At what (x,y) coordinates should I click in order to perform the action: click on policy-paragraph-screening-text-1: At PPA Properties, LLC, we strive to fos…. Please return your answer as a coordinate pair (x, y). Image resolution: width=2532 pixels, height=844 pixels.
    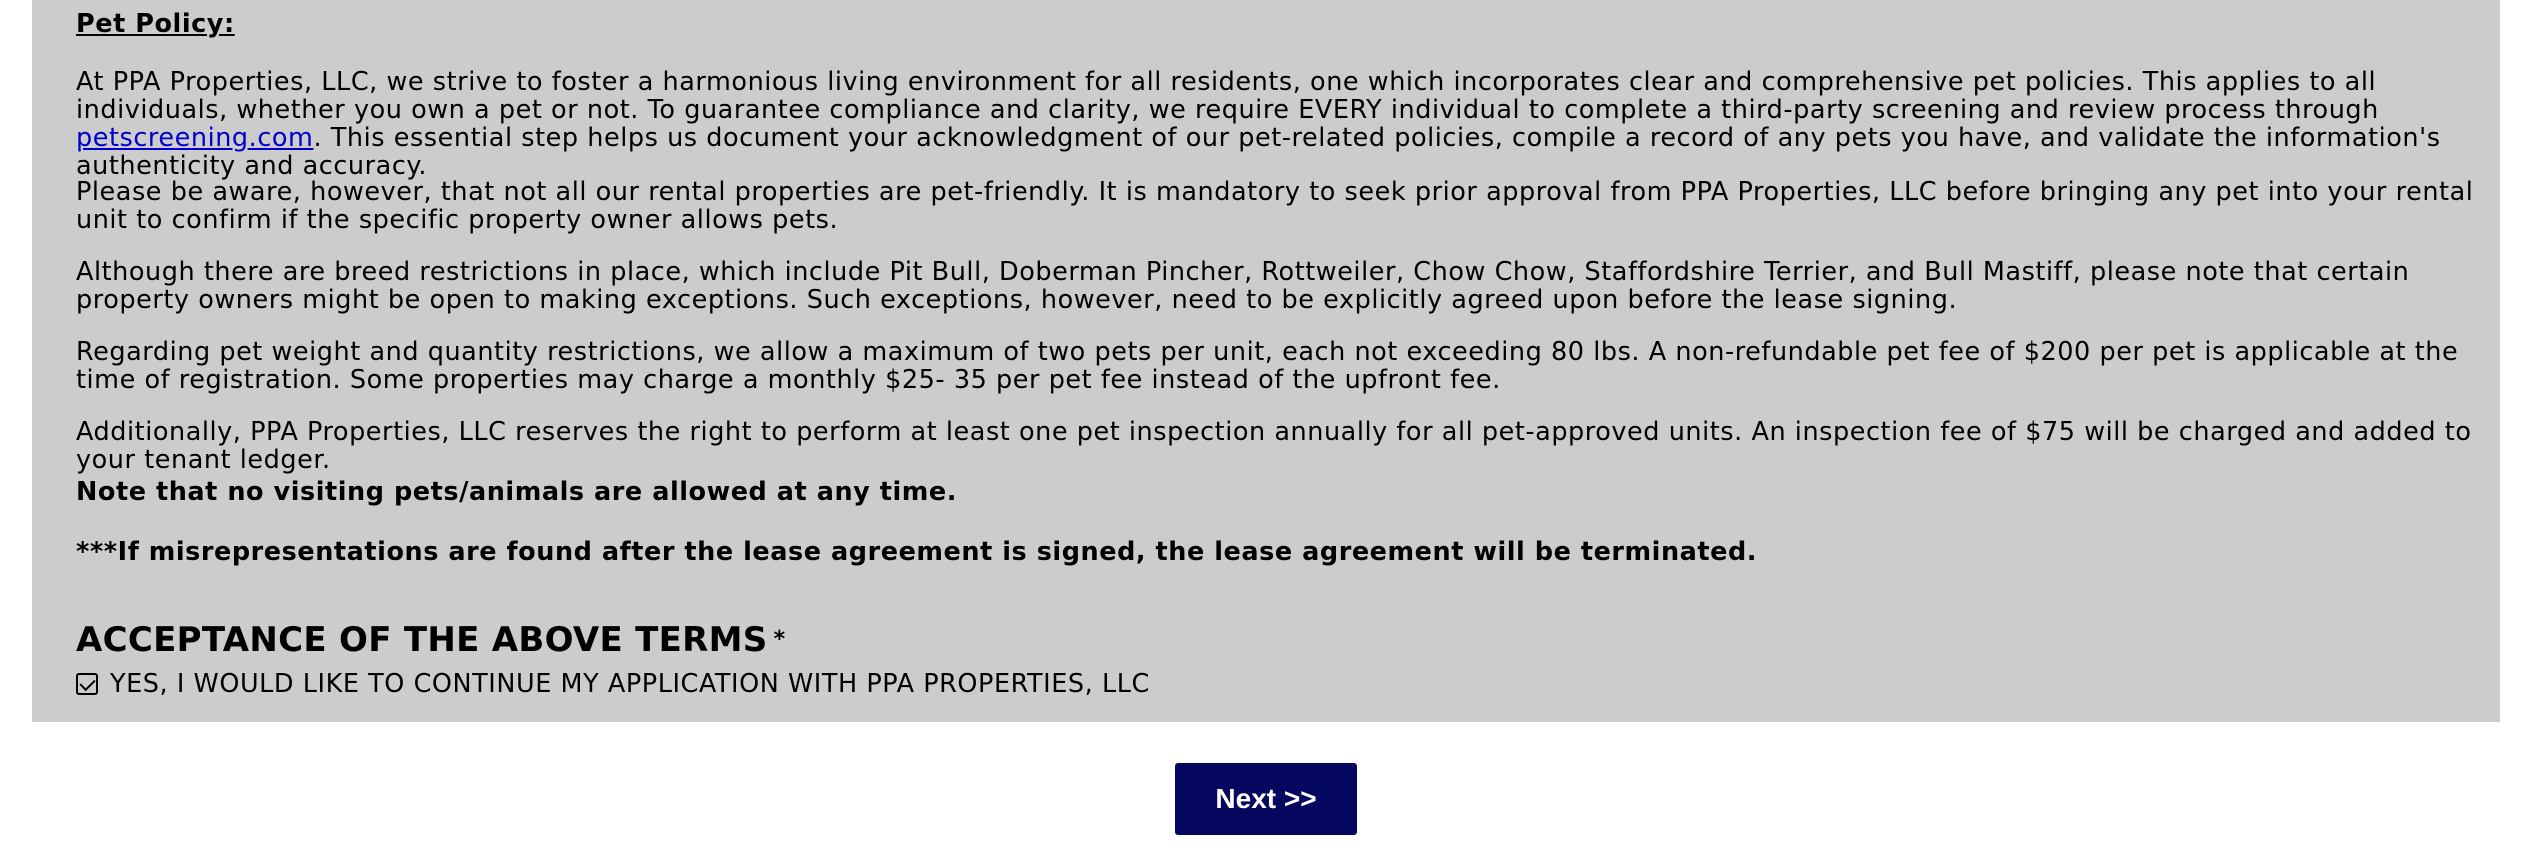
    Looking at the image, I should click on (1227, 96).